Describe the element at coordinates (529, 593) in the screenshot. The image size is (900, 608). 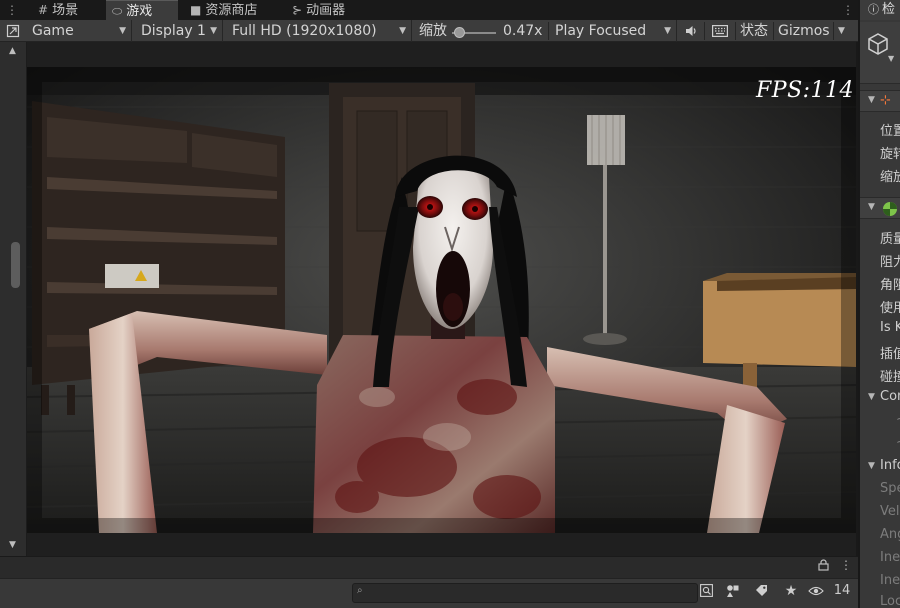
I see `console-search-input` at that location.